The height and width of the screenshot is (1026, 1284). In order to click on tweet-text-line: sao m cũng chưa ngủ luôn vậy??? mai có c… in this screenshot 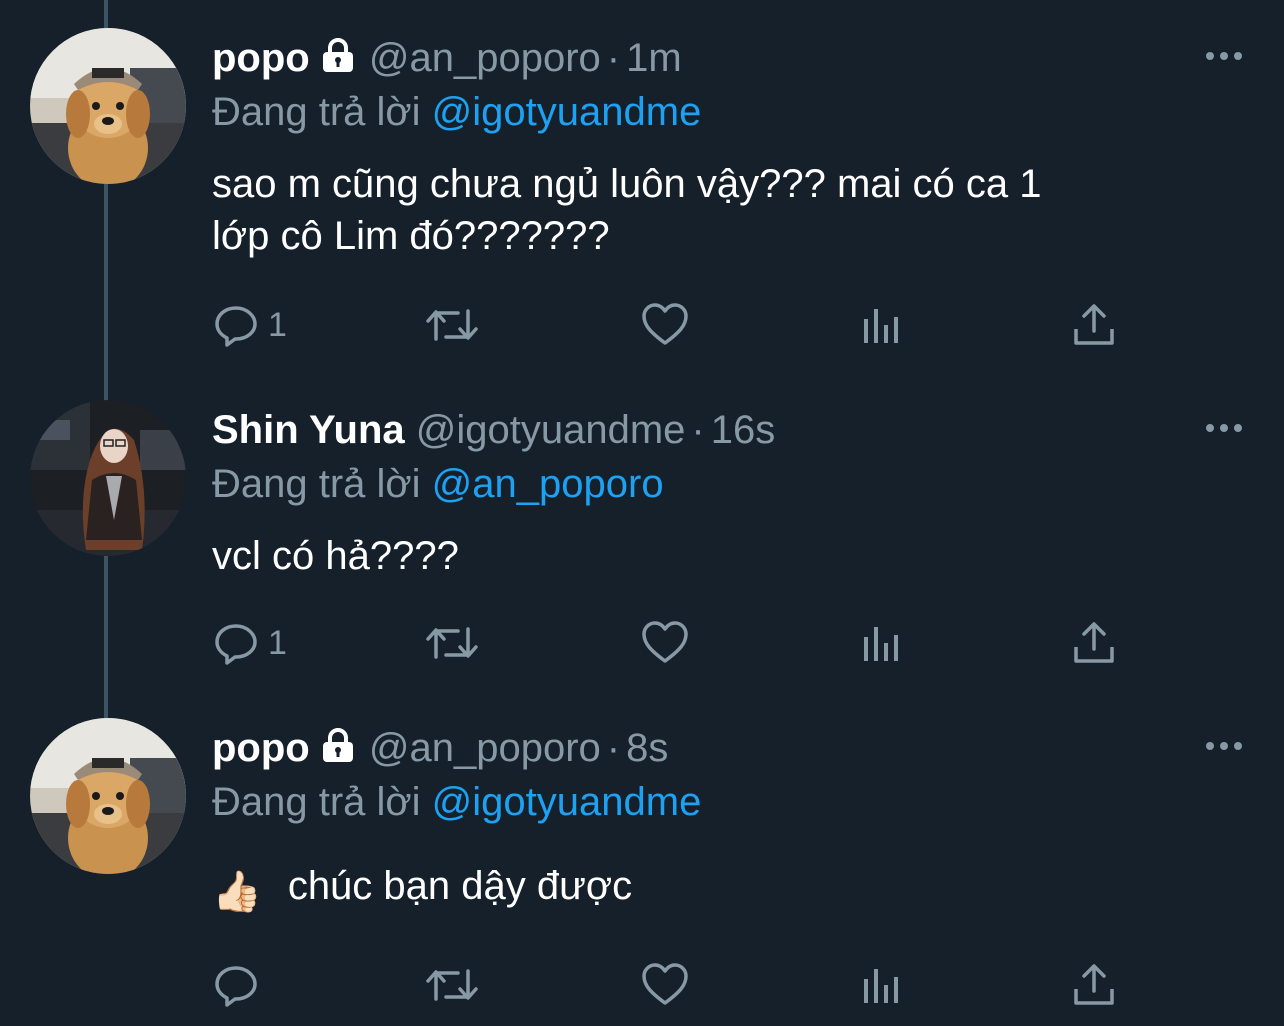, I will do `click(627, 184)`.